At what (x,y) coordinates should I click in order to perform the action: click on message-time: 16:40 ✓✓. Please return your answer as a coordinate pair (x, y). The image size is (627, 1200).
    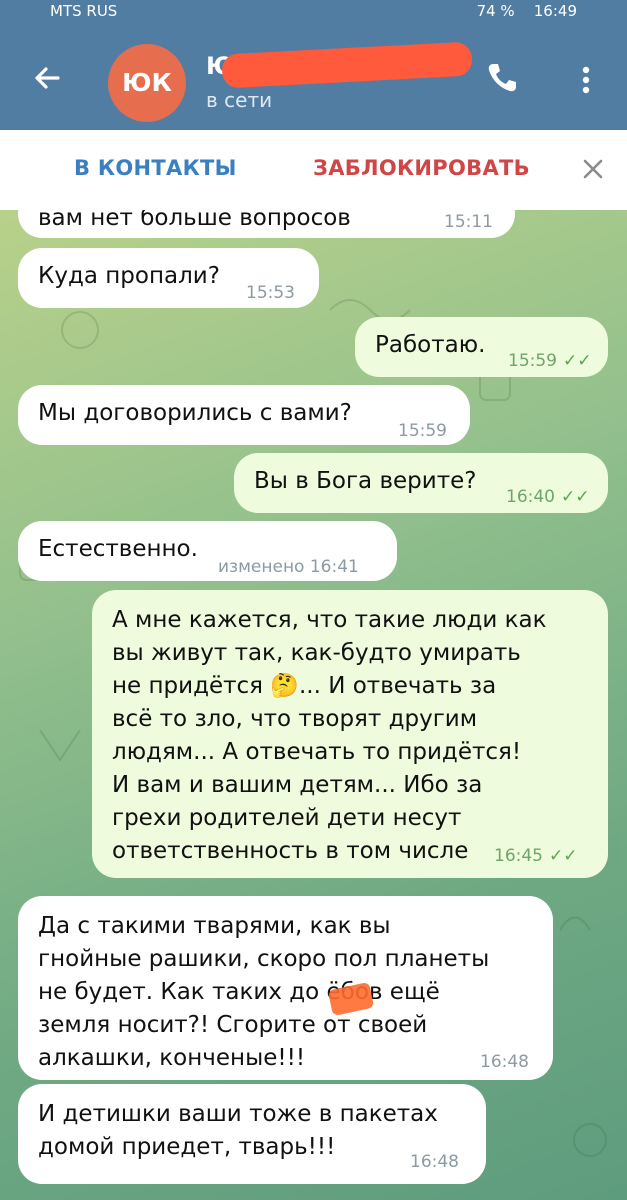
    Looking at the image, I should click on (548, 497).